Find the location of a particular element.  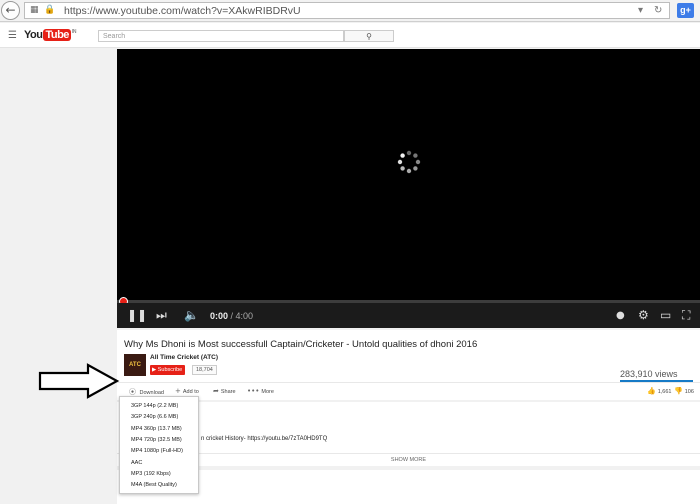

menu-item-aac: AAC is located at coordinates (136, 463).